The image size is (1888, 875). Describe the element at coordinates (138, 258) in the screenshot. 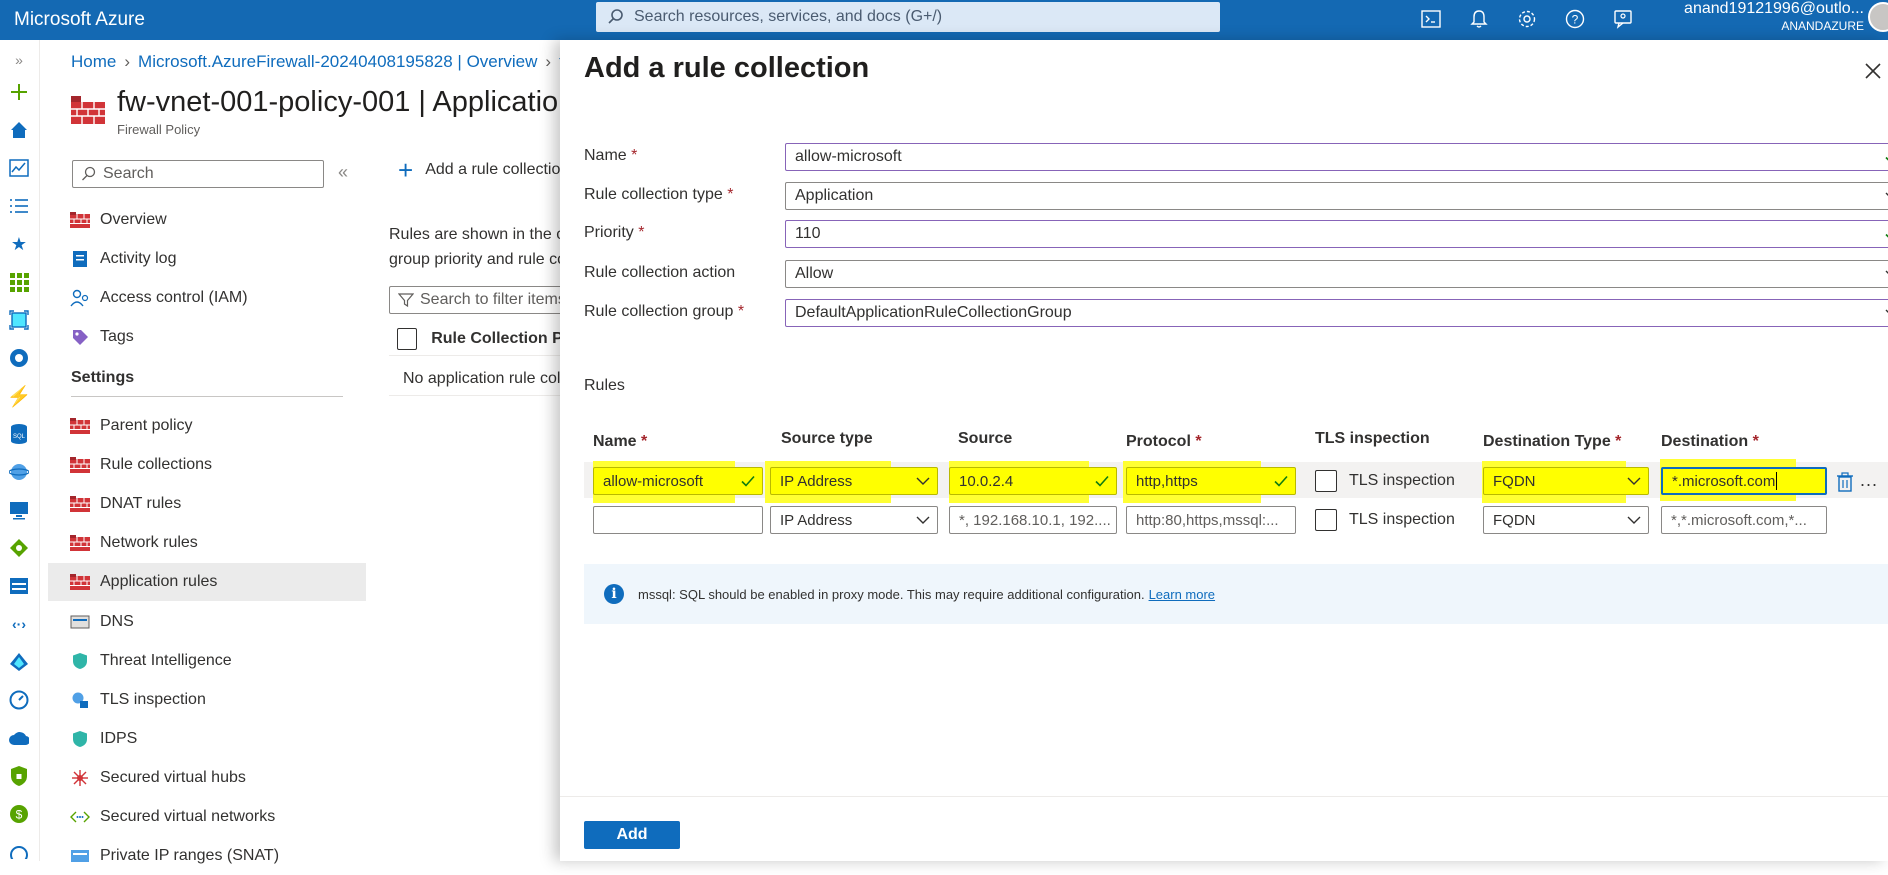

I see `sidebar-item-label: Activity log` at that location.